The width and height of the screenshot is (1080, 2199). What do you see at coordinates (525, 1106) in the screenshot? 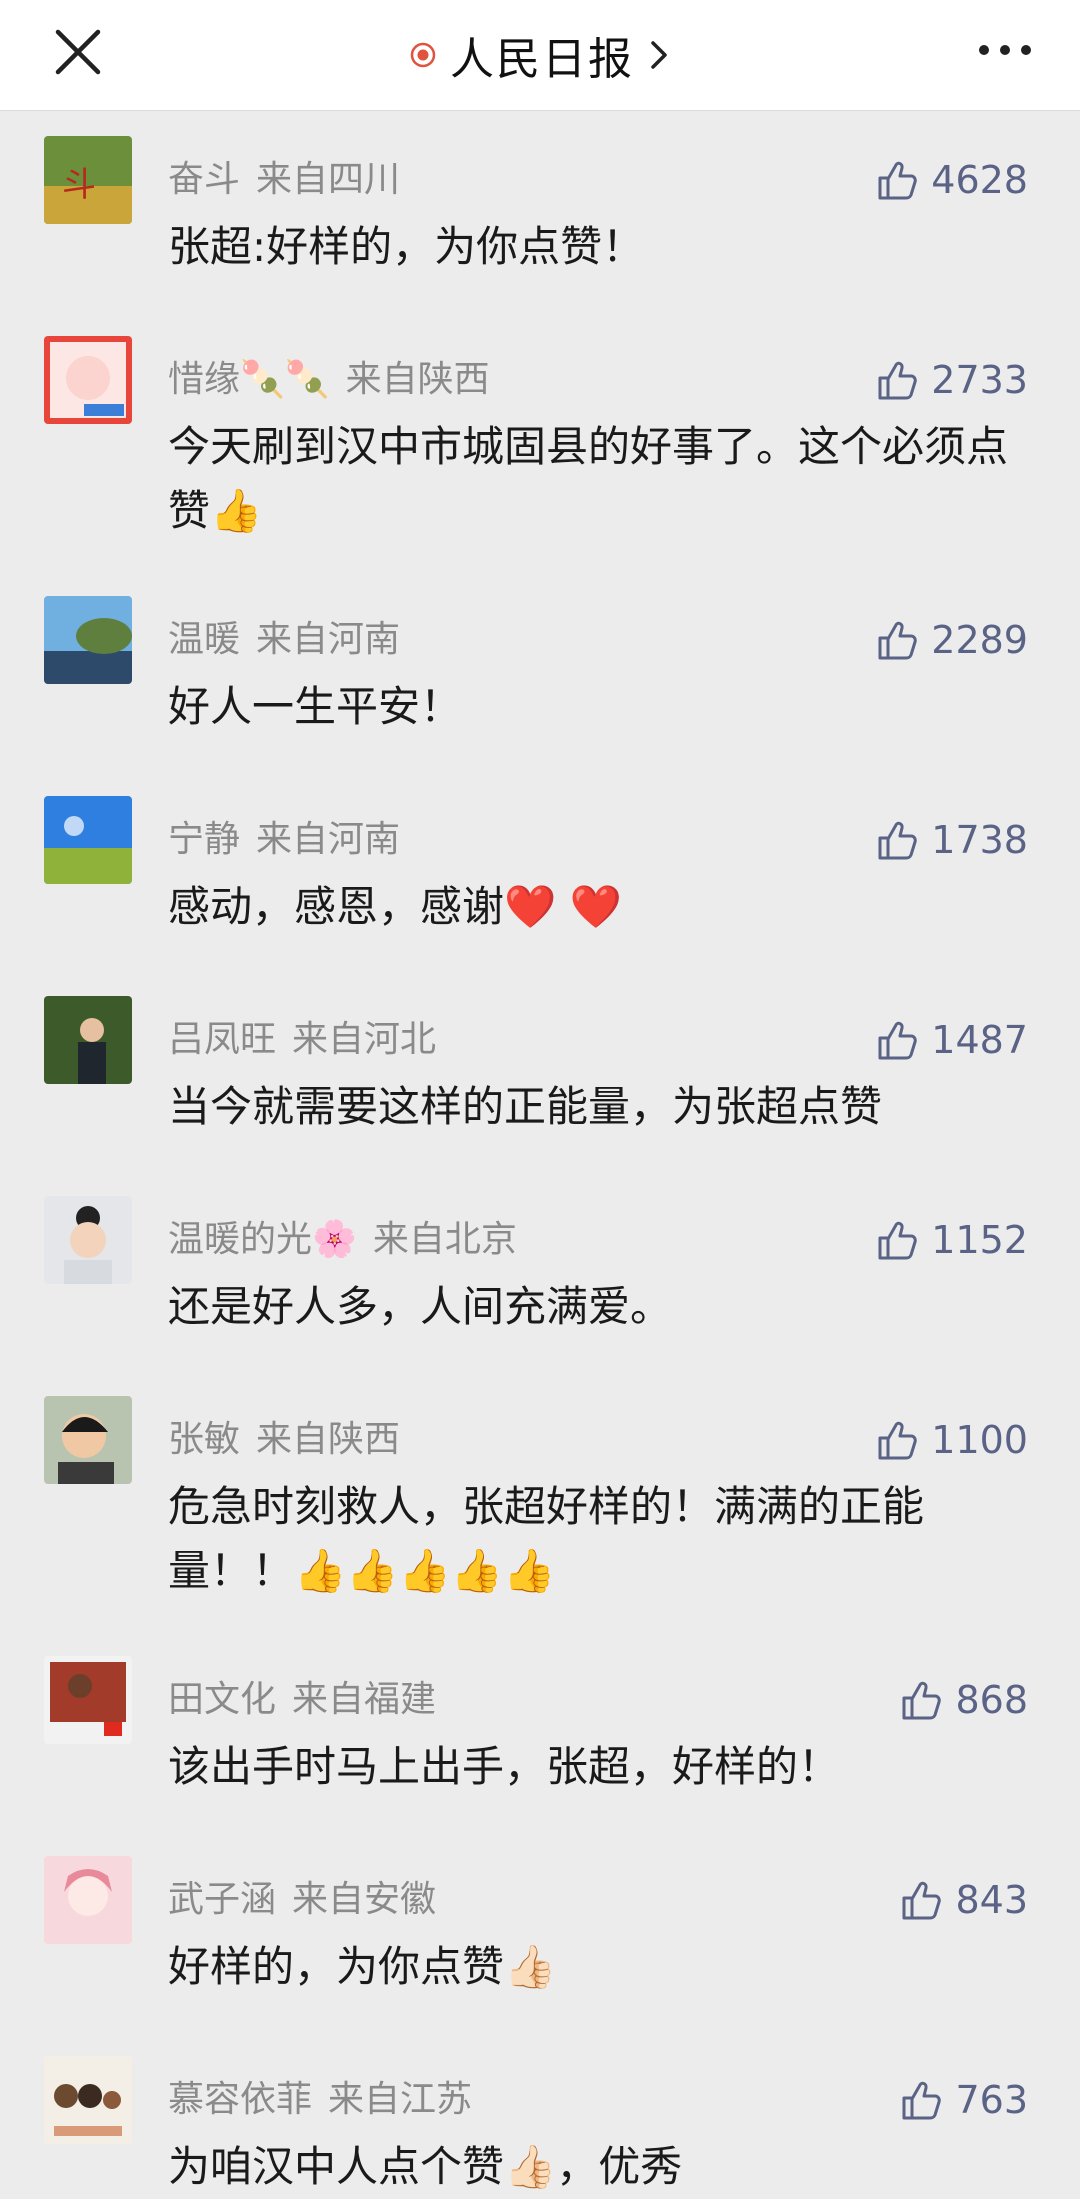
I see `comment-text: 当今就需要这样的正能量，为张超点赞` at bounding box center [525, 1106].